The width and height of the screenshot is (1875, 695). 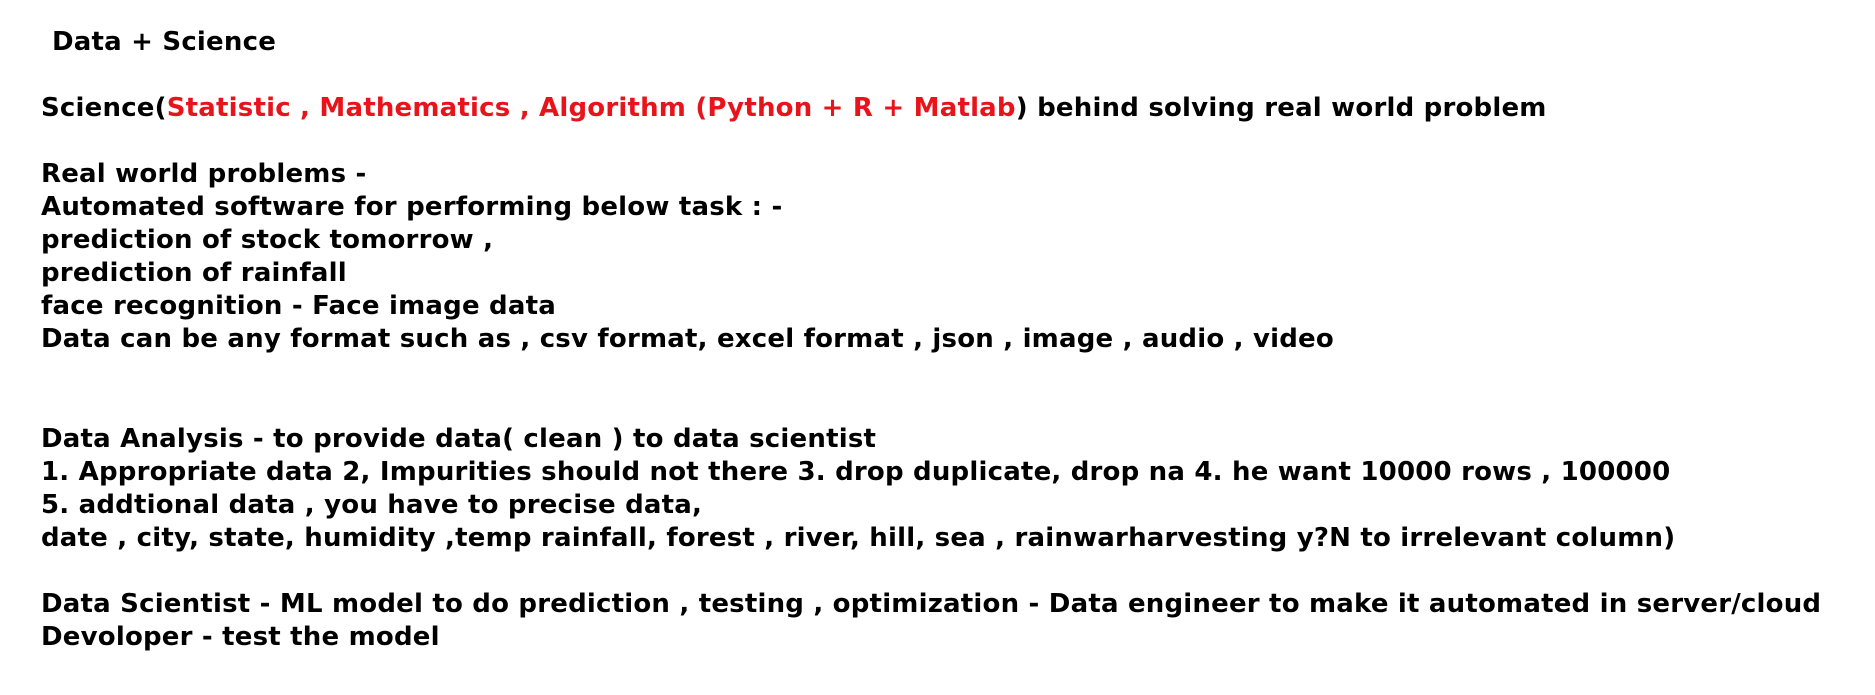 What do you see at coordinates (267, 240) in the screenshot?
I see `real-world-line: prediction of stock tomorrow ,` at bounding box center [267, 240].